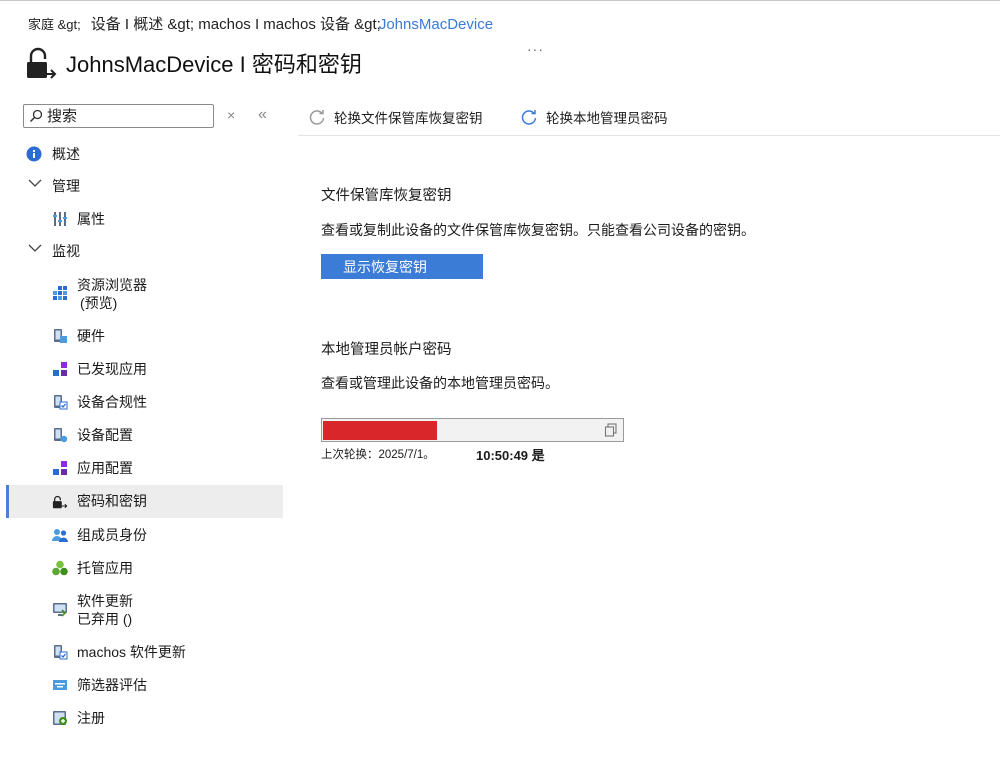 The width and height of the screenshot is (1000, 766). I want to click on filter-icon, so click(60, 685).